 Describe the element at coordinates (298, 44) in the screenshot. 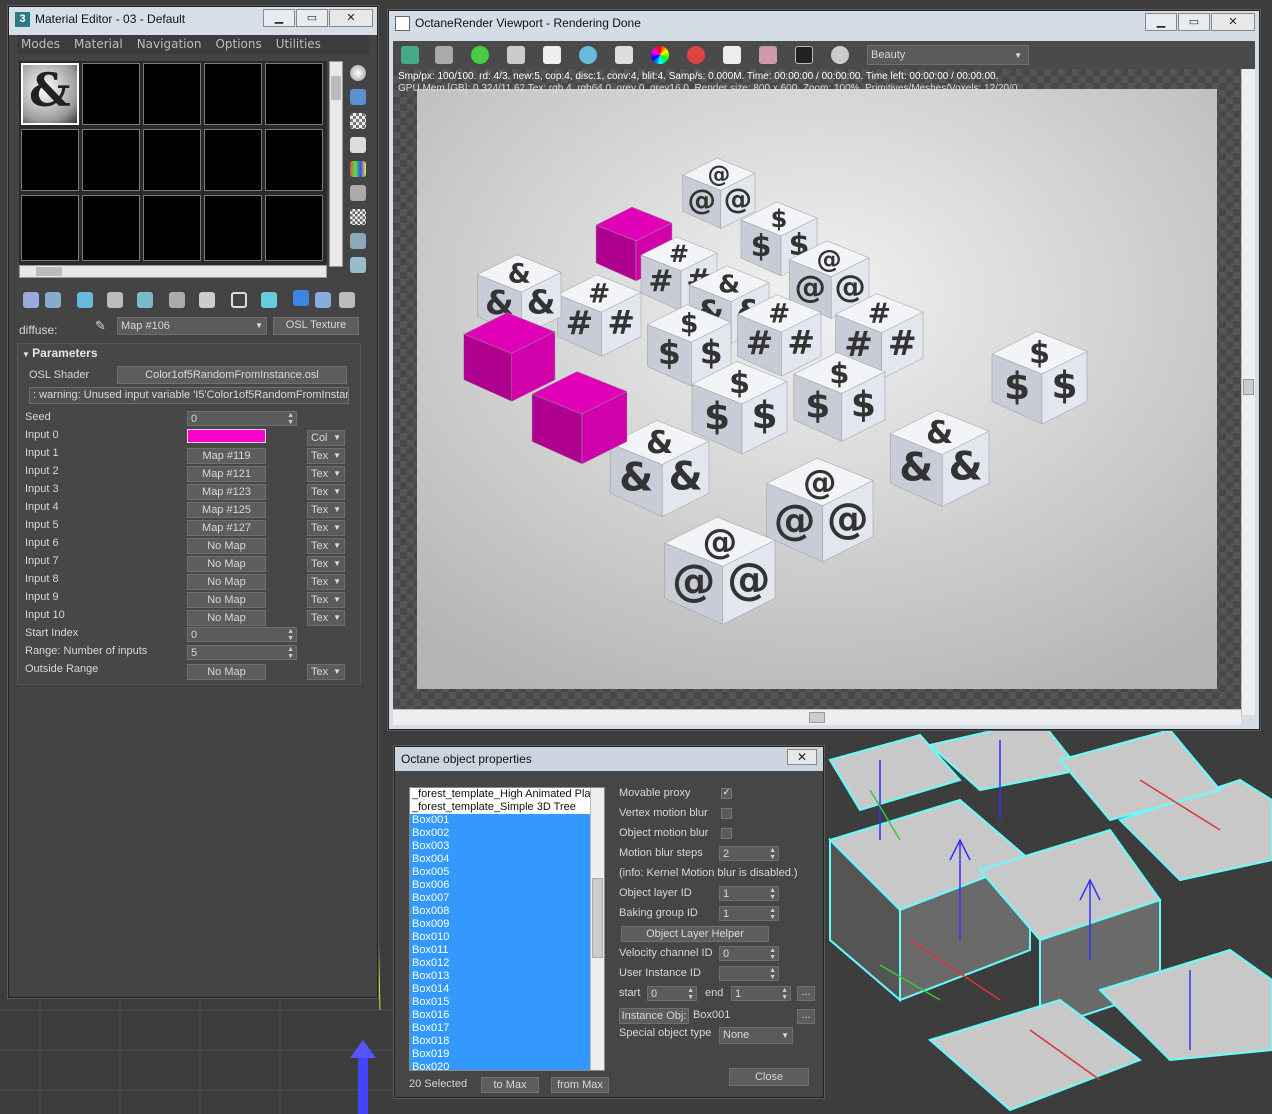

I see `menu-utilities: Utilities` at that location.